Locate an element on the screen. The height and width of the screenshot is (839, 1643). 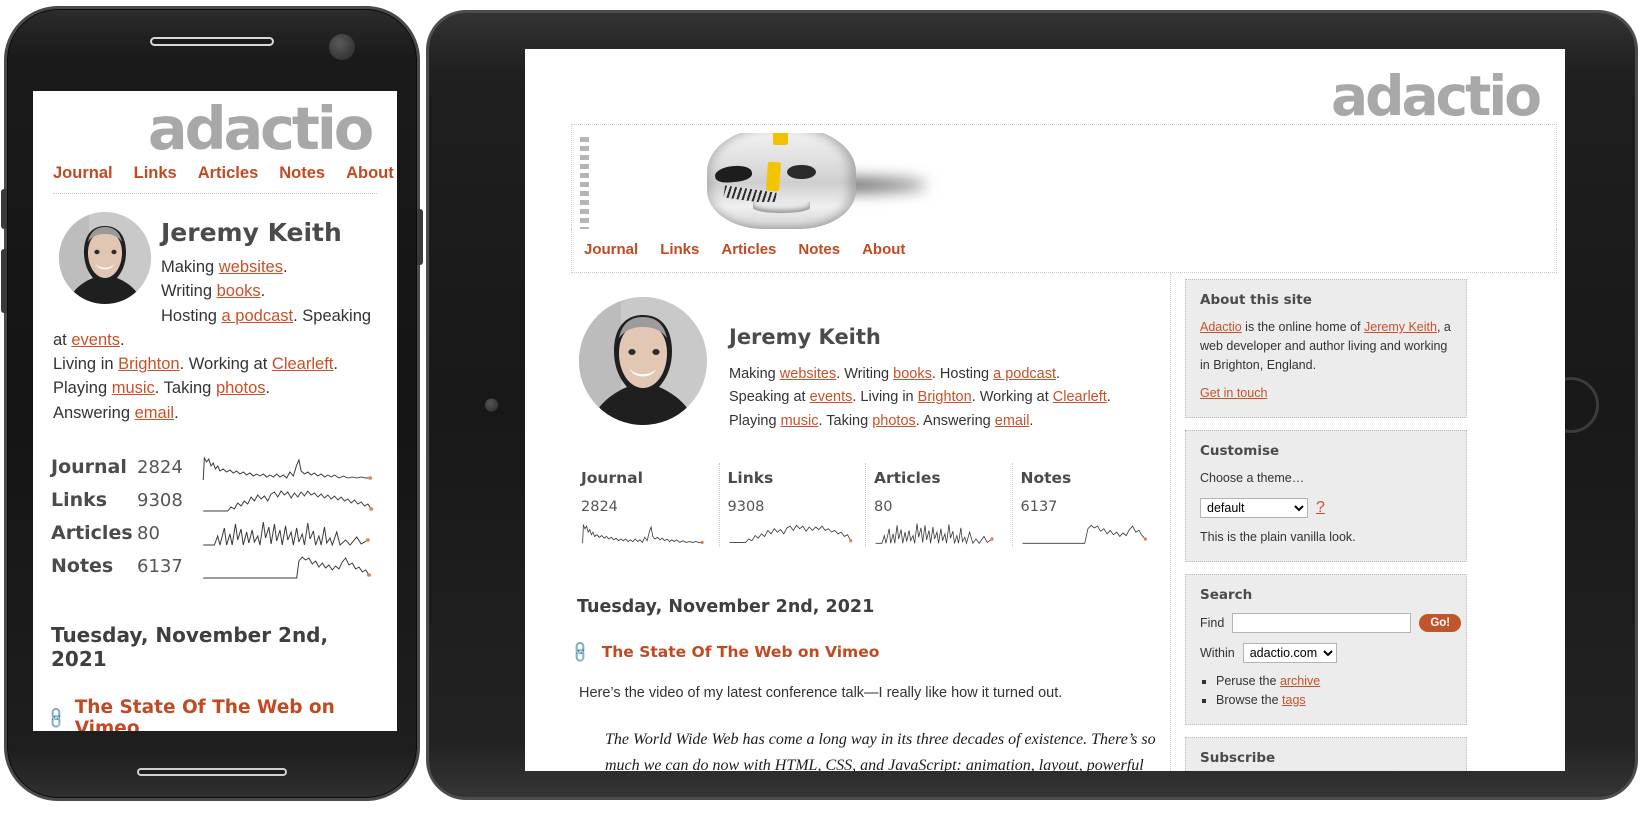
phone-post-heading: 🔗 The State Of The Web on Vimeo is located at coordinates (213, 701).